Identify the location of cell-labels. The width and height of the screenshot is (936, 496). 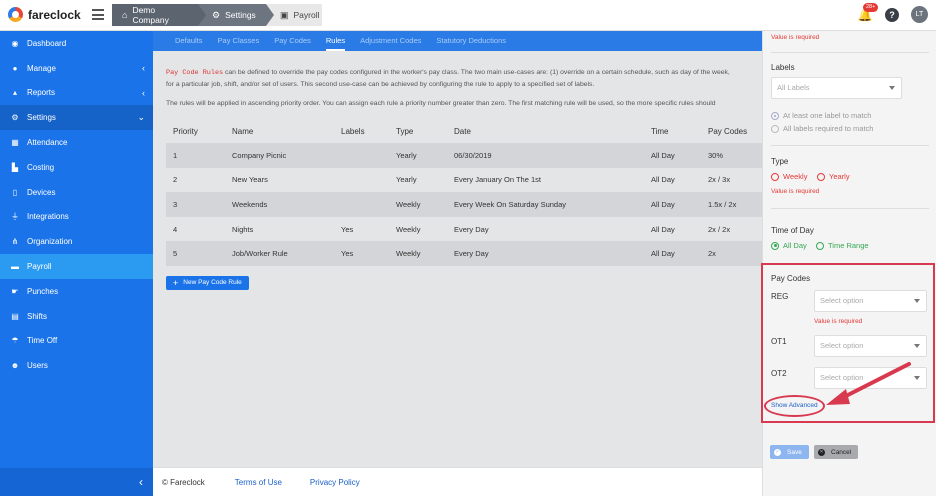
(361, 155).